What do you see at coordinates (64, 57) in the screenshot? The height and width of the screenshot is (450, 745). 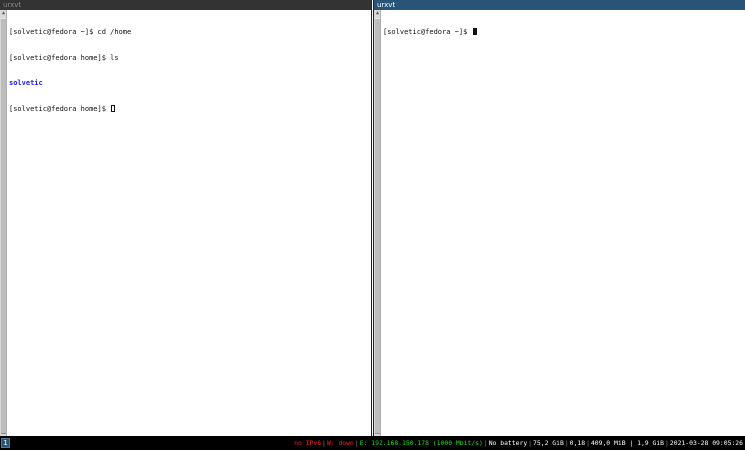 I see `terminal-line: [solvetic@fedora home]$ ls` at bounding box center [64, 57].